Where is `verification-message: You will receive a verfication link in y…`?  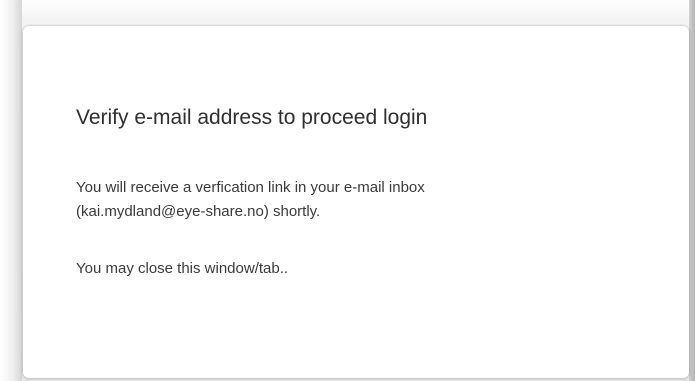
verification-message: You will receive a verfication link in y… is located at coordinates (366, 200).